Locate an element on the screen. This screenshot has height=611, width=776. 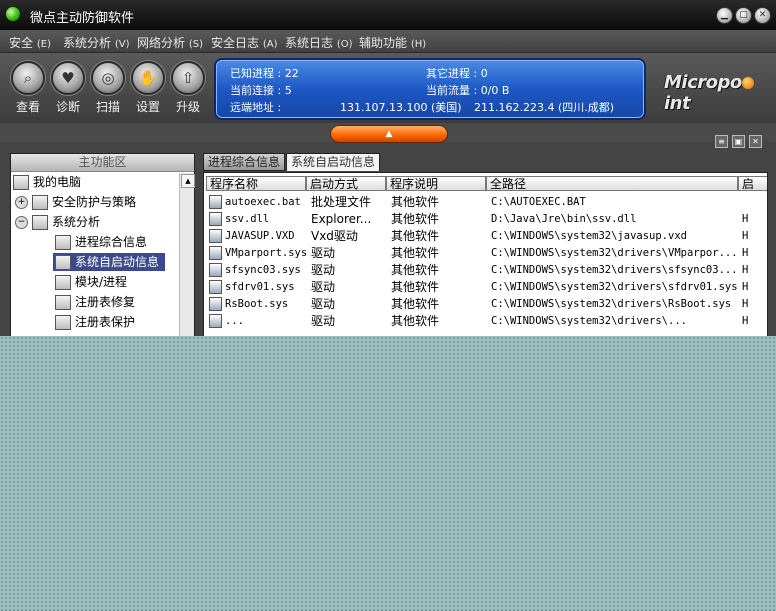
tree-item-startup-info: 系统自启动信息 is located at coordinates (109, 262).